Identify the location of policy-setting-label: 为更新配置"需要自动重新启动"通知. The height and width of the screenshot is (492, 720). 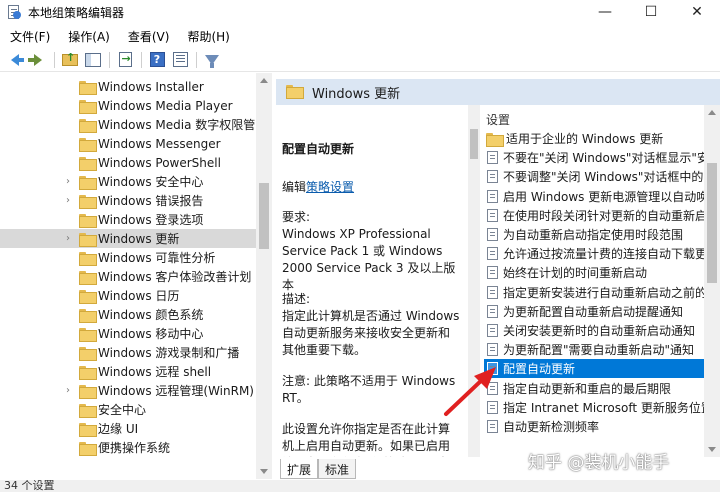
(599, 350).